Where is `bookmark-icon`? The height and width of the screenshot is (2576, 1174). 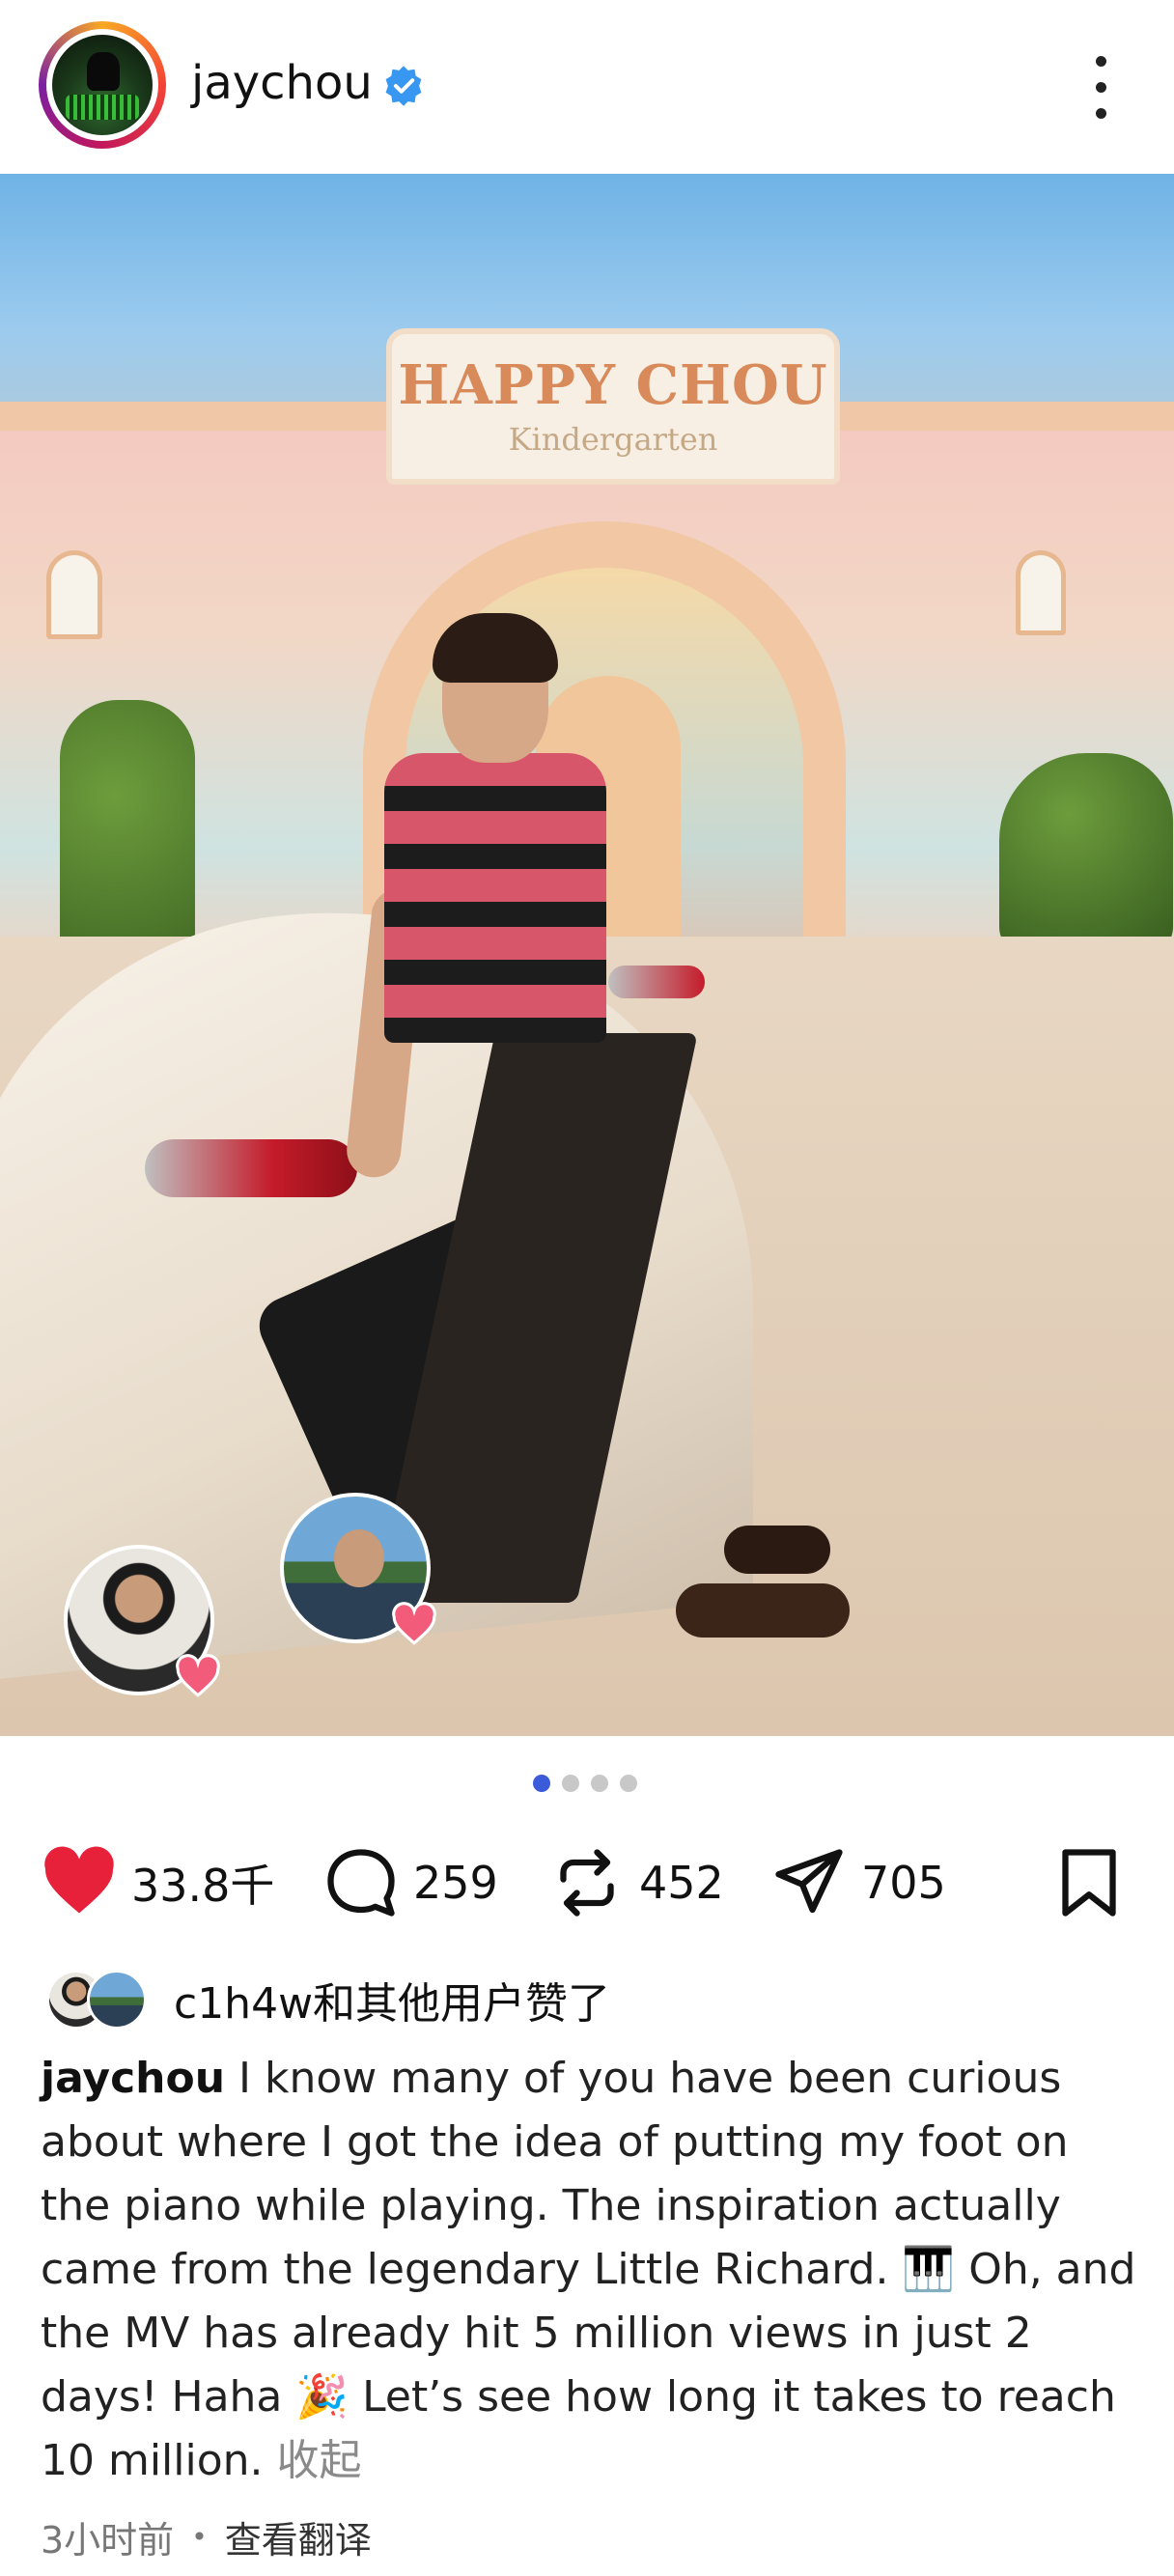
bookmark-icon is located at coordinates (1089, 1883).